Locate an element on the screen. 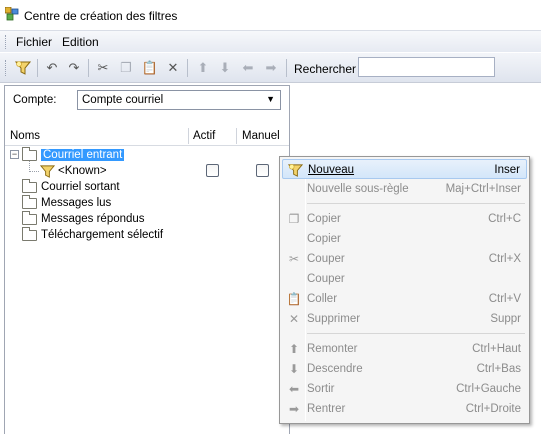 The image size is (541, 434). tree-item-read: Messages lus is located at coordinates (67, 202).